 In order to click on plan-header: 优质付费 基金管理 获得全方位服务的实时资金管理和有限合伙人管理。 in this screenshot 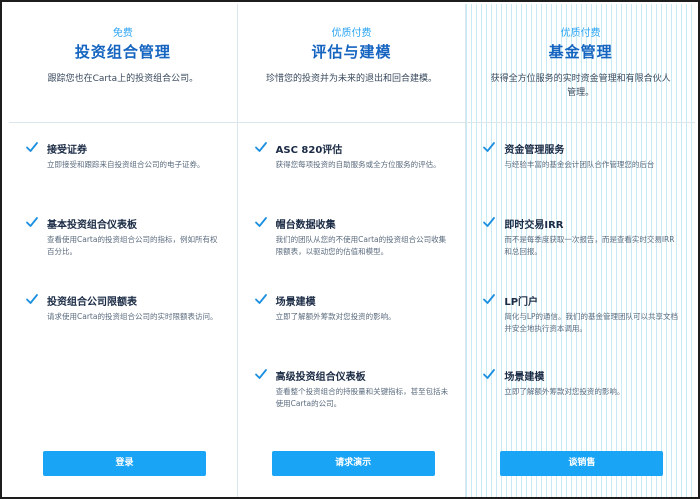, I will do `click(580, 63)`.